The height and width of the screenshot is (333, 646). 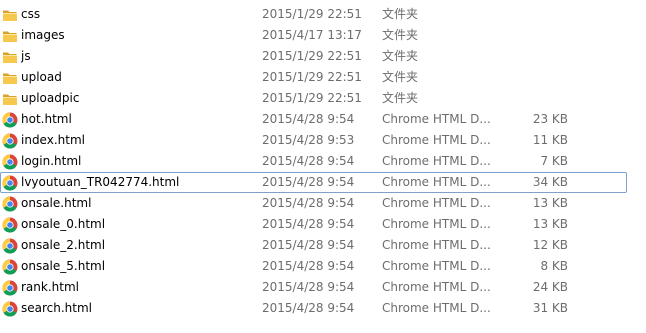 I want to click on file-name: onsale_5.html, so click(x=63, y=266).